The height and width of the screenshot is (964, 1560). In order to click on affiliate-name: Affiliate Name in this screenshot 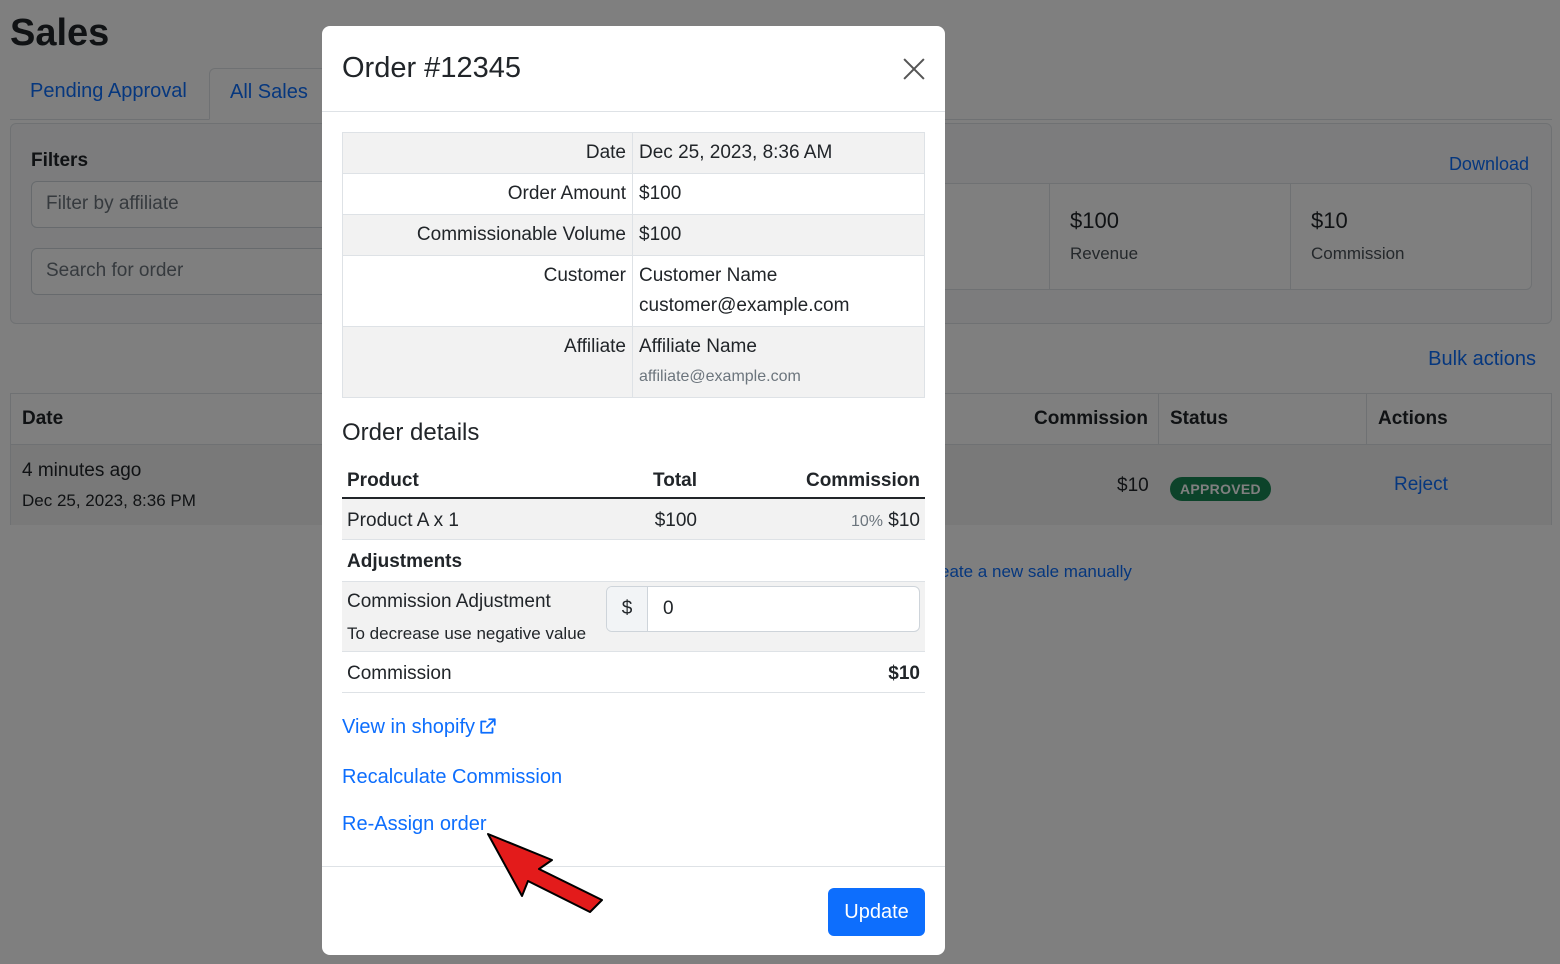, I will do `click(698, 346)`.